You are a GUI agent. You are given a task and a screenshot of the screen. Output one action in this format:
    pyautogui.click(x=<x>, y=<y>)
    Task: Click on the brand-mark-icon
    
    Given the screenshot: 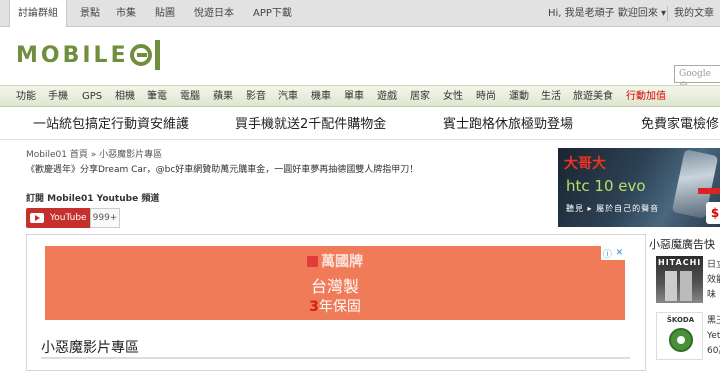 What is the action you would take?
    pyautogui.click(x=312, y=261)
    